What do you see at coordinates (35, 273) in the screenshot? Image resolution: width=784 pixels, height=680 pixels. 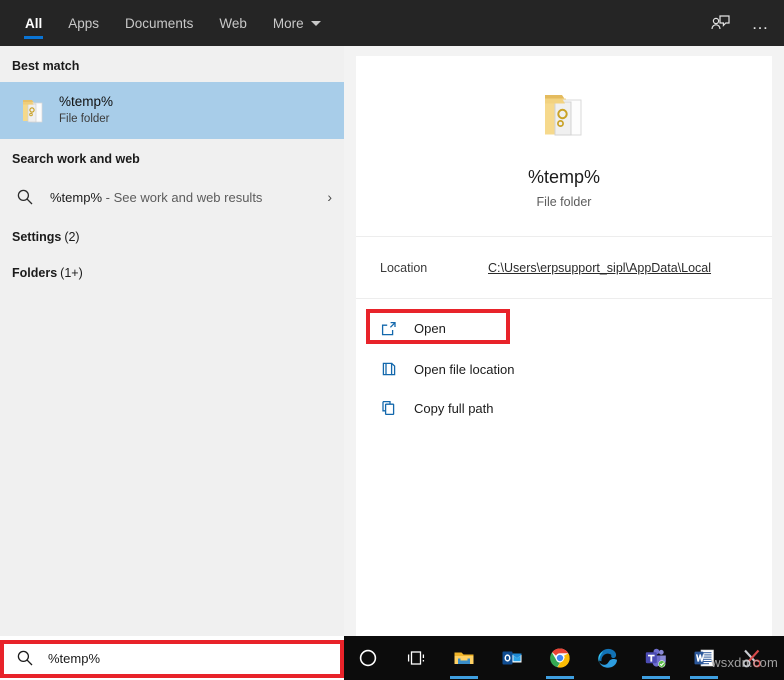 I see `category-label-folders: Folders` at bounding box center [35, 273].